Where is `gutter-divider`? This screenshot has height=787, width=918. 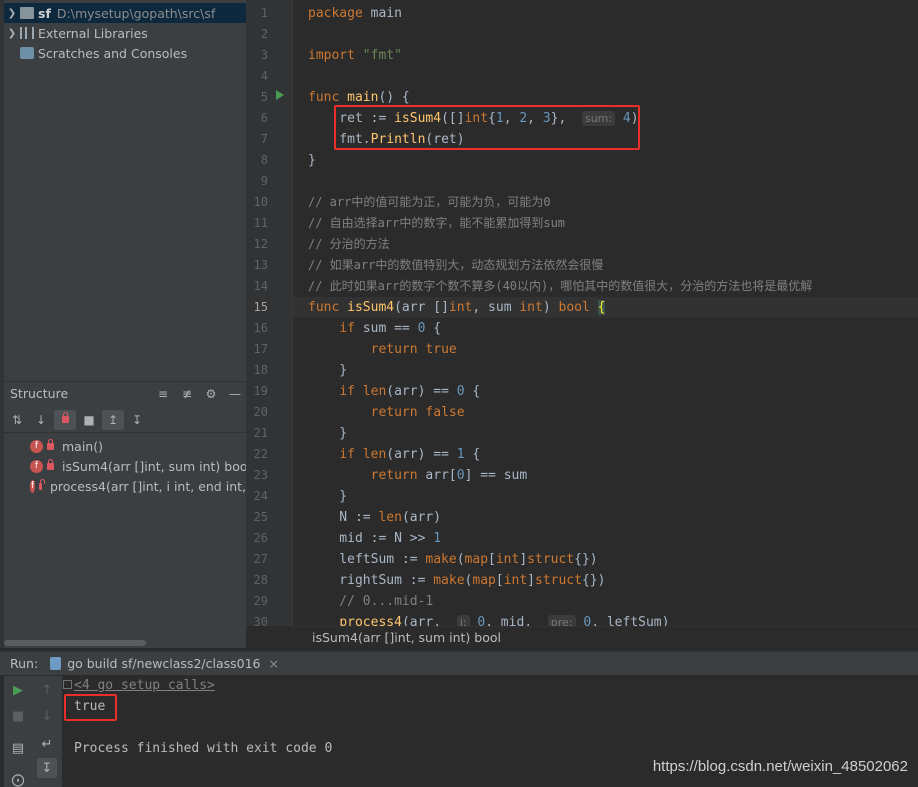
gutter-divider is located at coordinates (292, 313).